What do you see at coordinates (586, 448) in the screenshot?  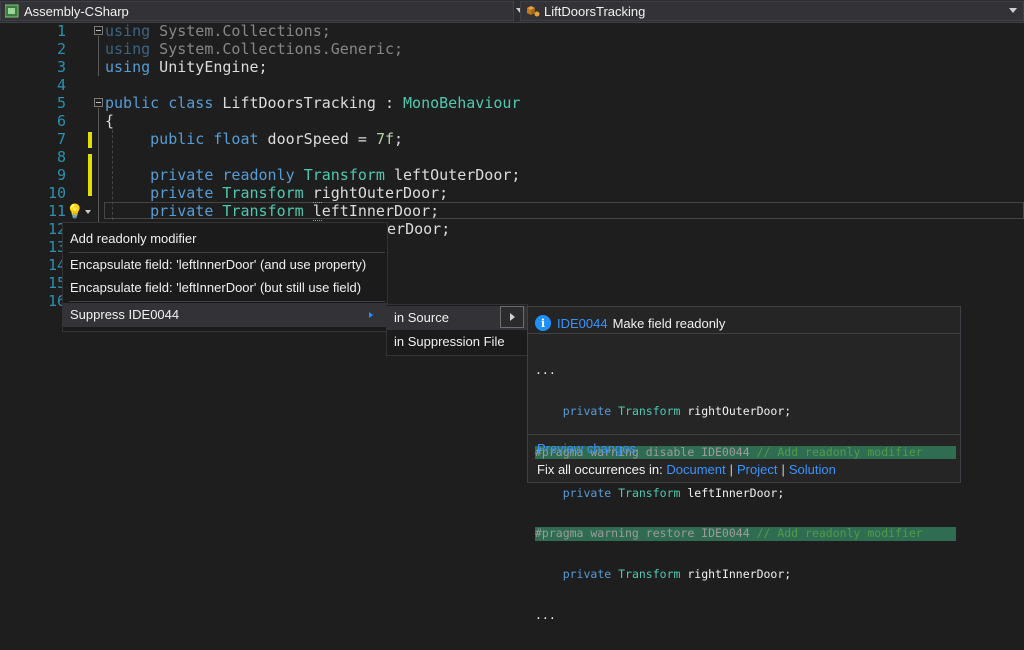 I see `preview-changes-link: Preview changes` at bounding box center [586, 448].